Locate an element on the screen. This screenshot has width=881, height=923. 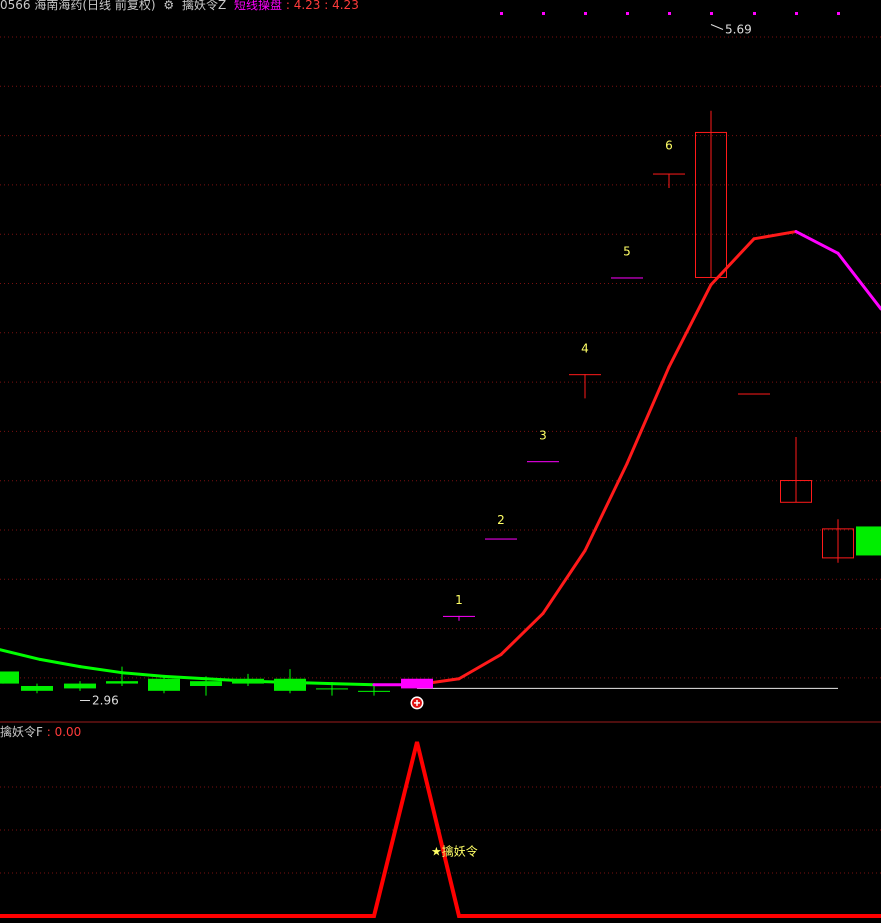
lower-panel-header: 擒妖令F : 0.00 is located at coordinates (40, 731).